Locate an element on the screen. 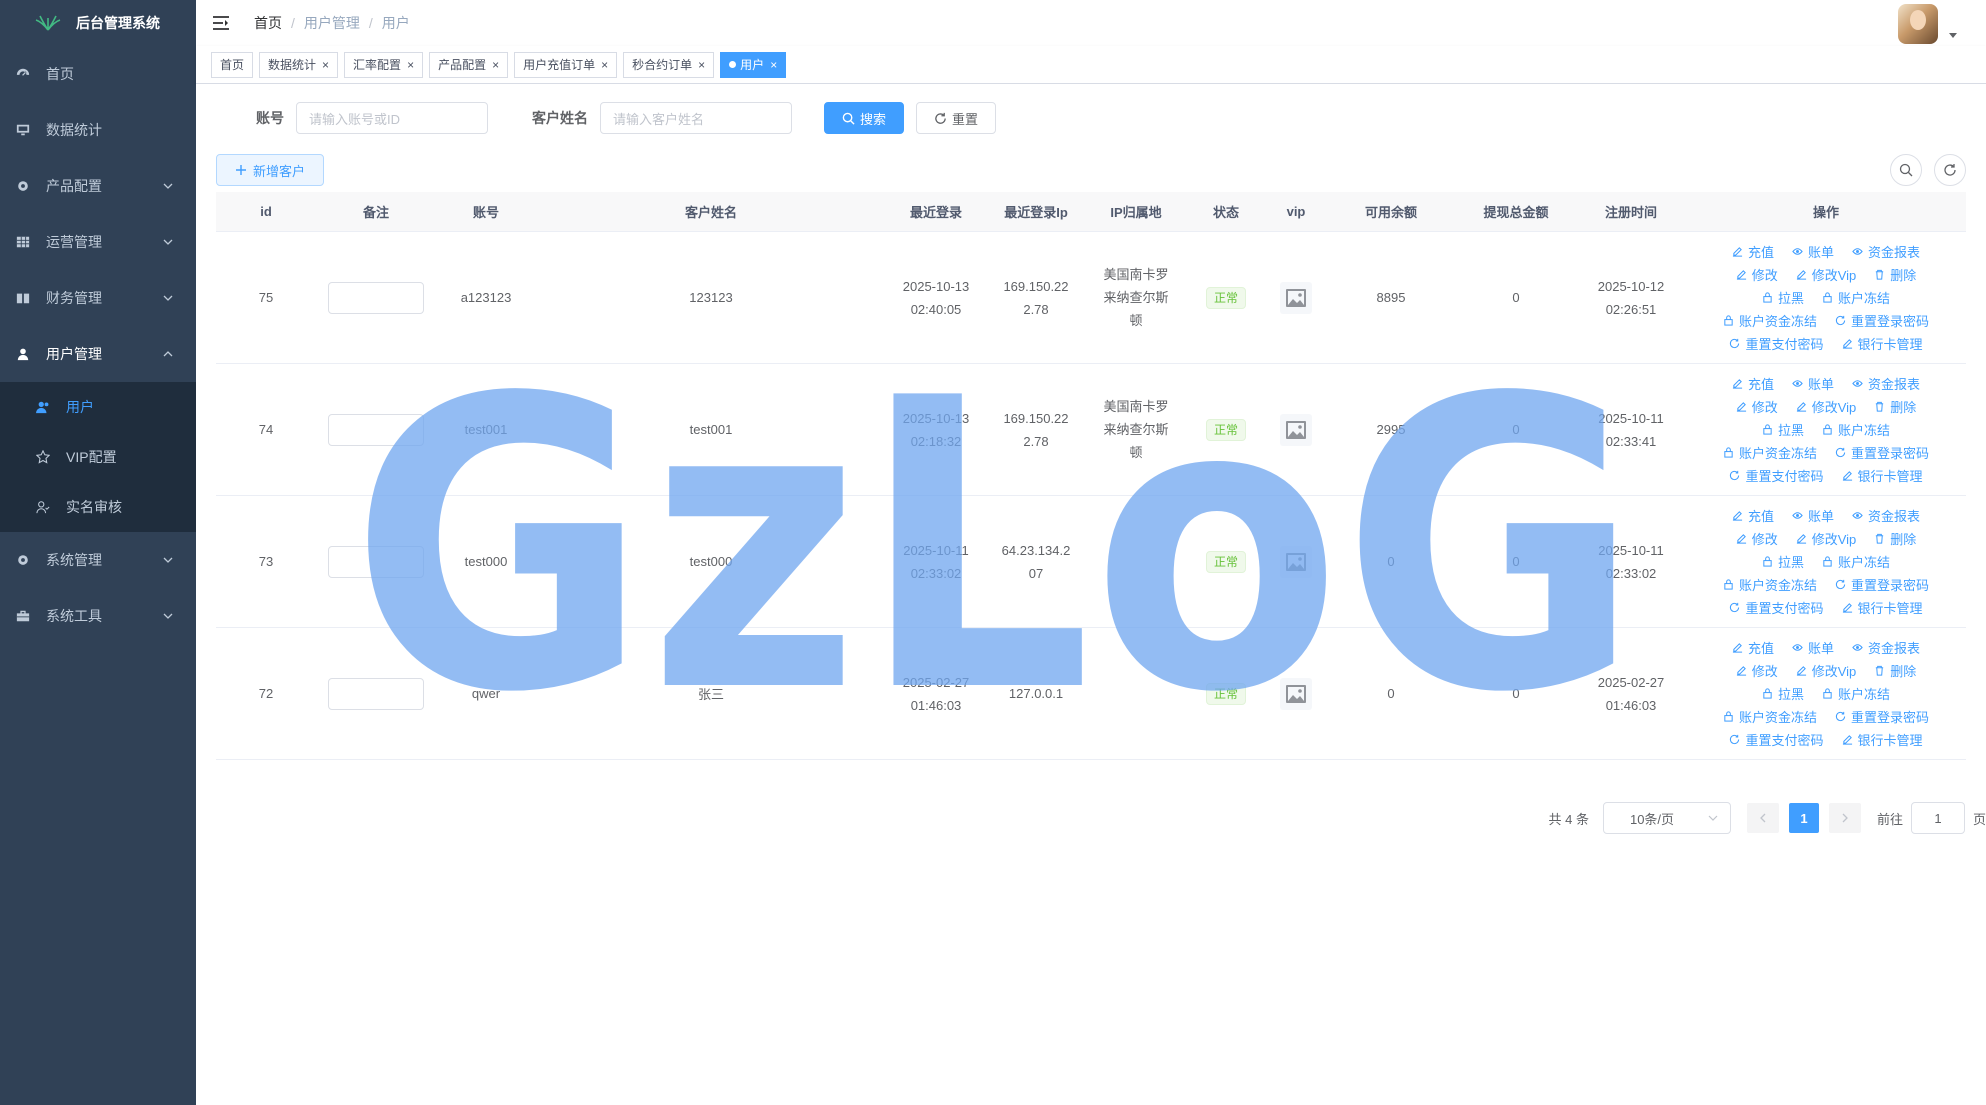 Image resolution: width=1986 pixels, height=1105 pixels. cell-vip is located at coordinates (1296, 297).